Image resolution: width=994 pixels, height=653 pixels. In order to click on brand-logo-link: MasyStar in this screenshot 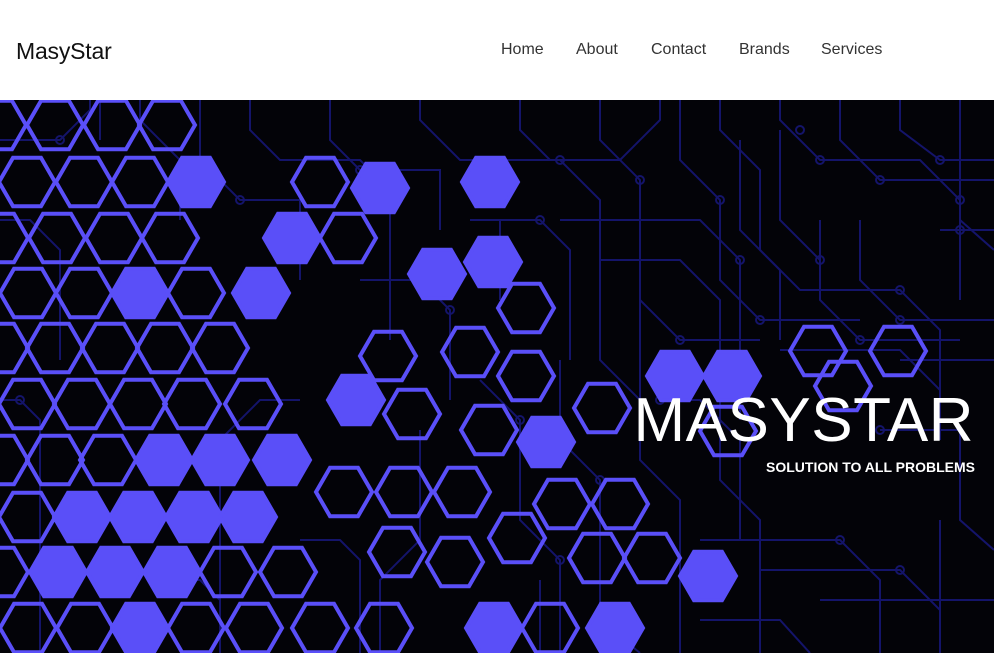, I will do `click(64, 51)`.